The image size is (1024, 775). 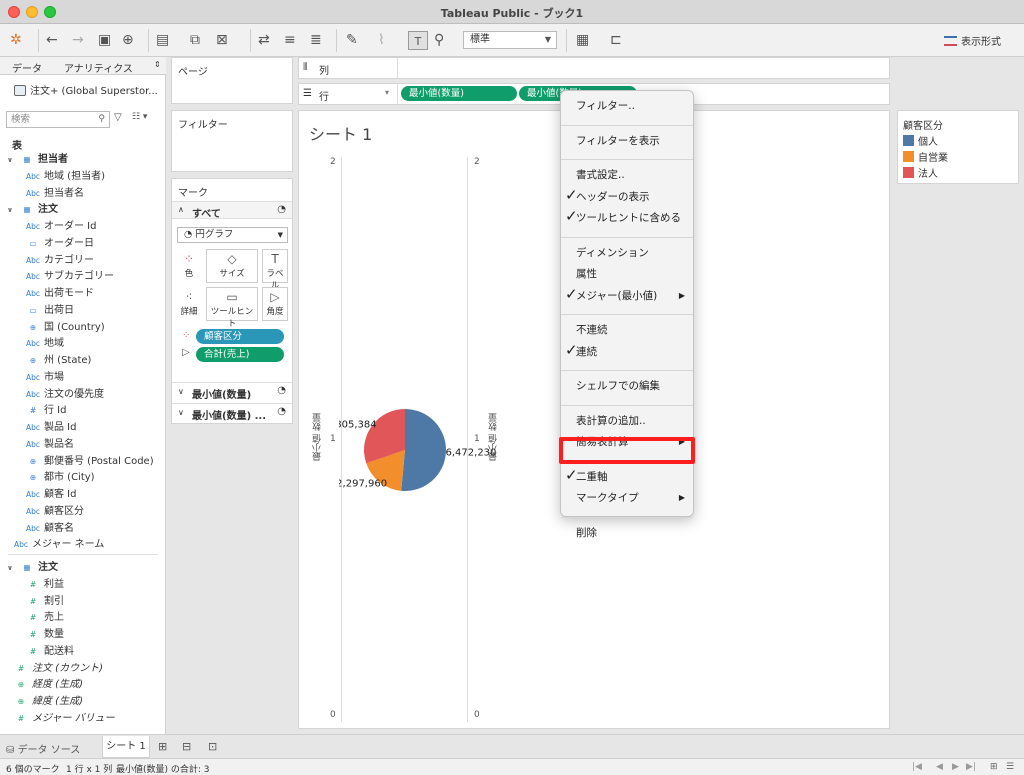 What do you see at coordinates (162, 40) in the screenshot?
I see `new-worksheet-icon: ▤` at bounding box center [162, 40].